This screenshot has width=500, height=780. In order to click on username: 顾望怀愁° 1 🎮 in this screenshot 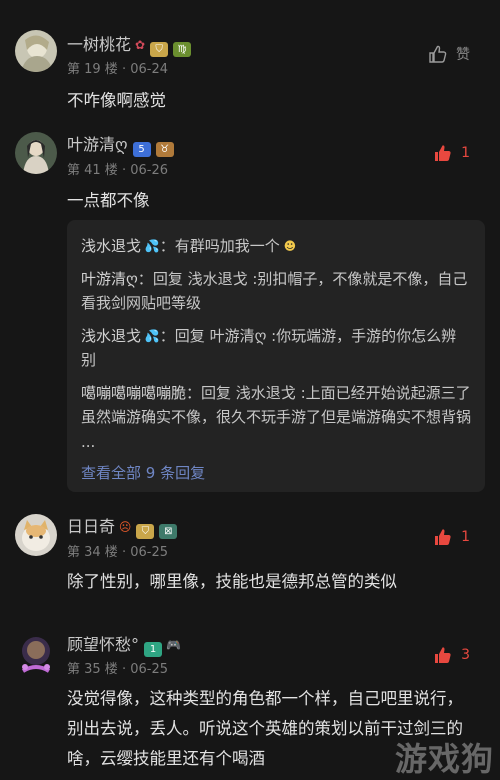, I will do `click(124, 644)`.